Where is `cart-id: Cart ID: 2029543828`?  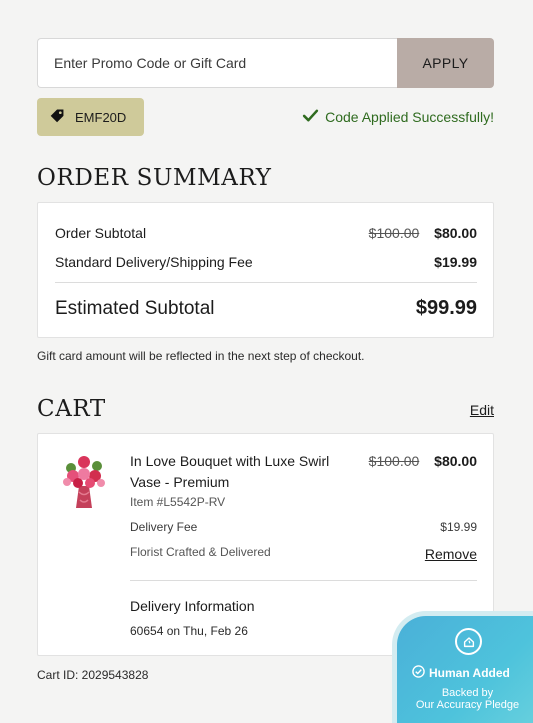
cart-id: Cart ID: 2029543828 is located at coordinates (93, 675).